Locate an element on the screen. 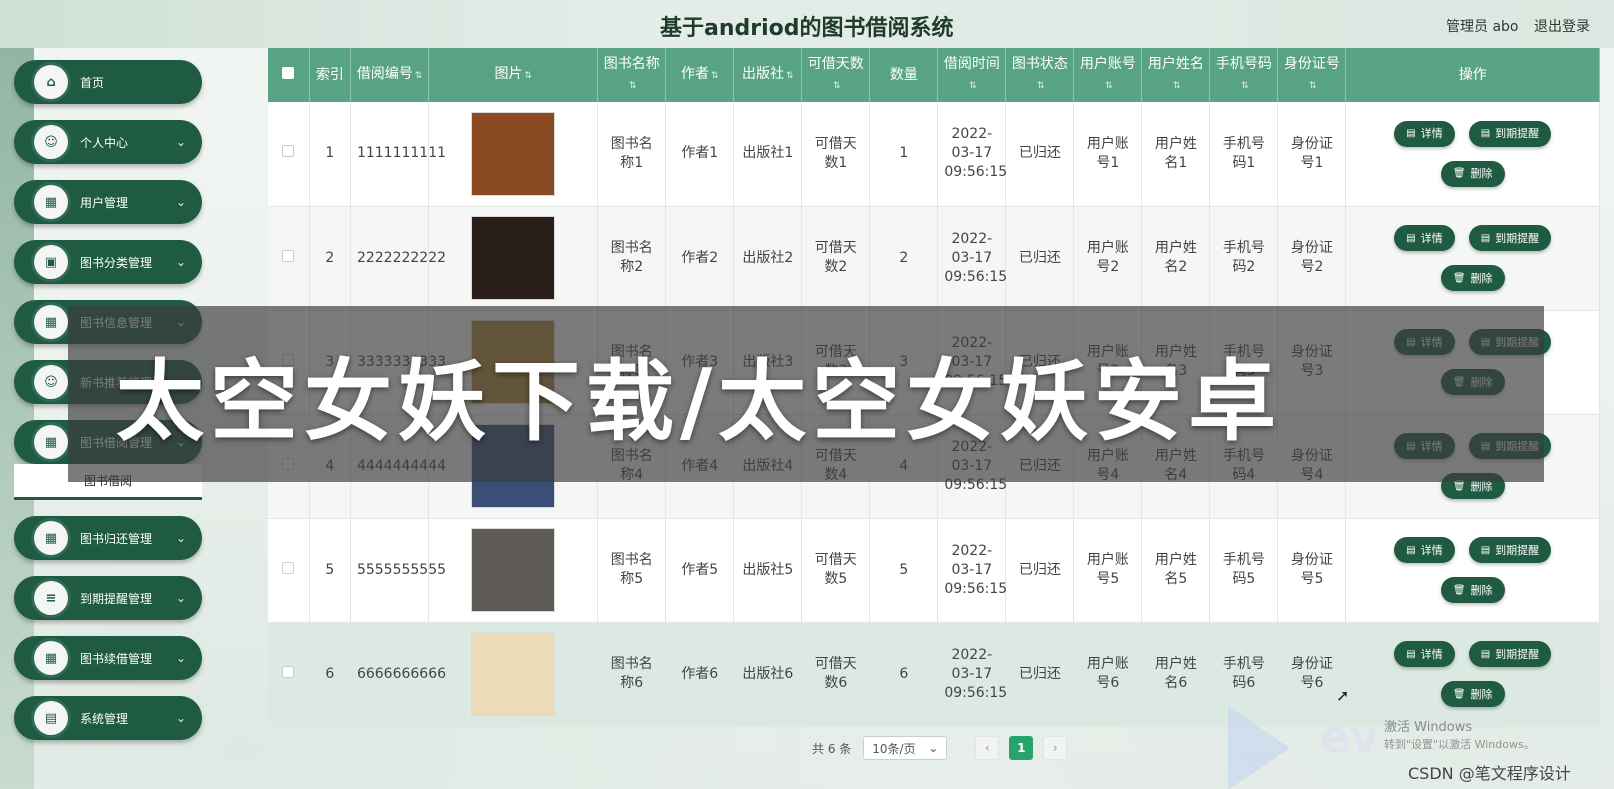 This screenshot has height=789, width=1614. column-header: 用户账号 ⇅ is located at coordinates (1108, 75).